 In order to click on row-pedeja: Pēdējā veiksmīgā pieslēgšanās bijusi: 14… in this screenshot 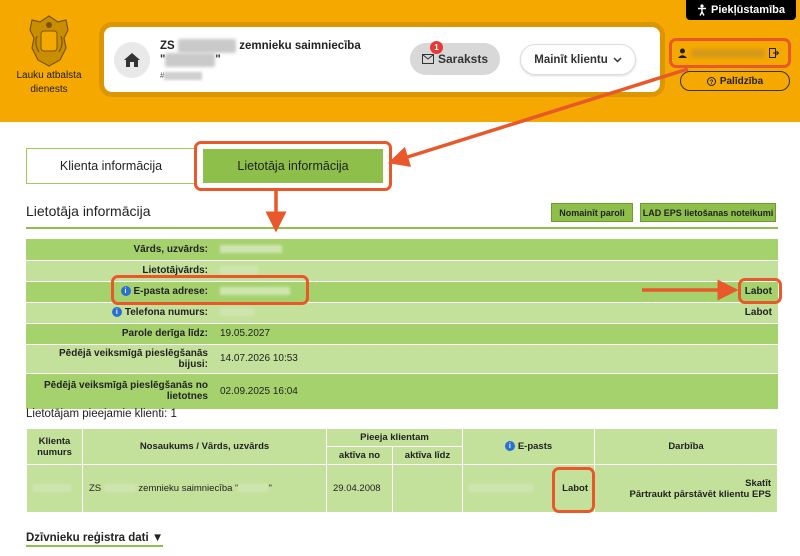, I will do `click(402, 359)`.